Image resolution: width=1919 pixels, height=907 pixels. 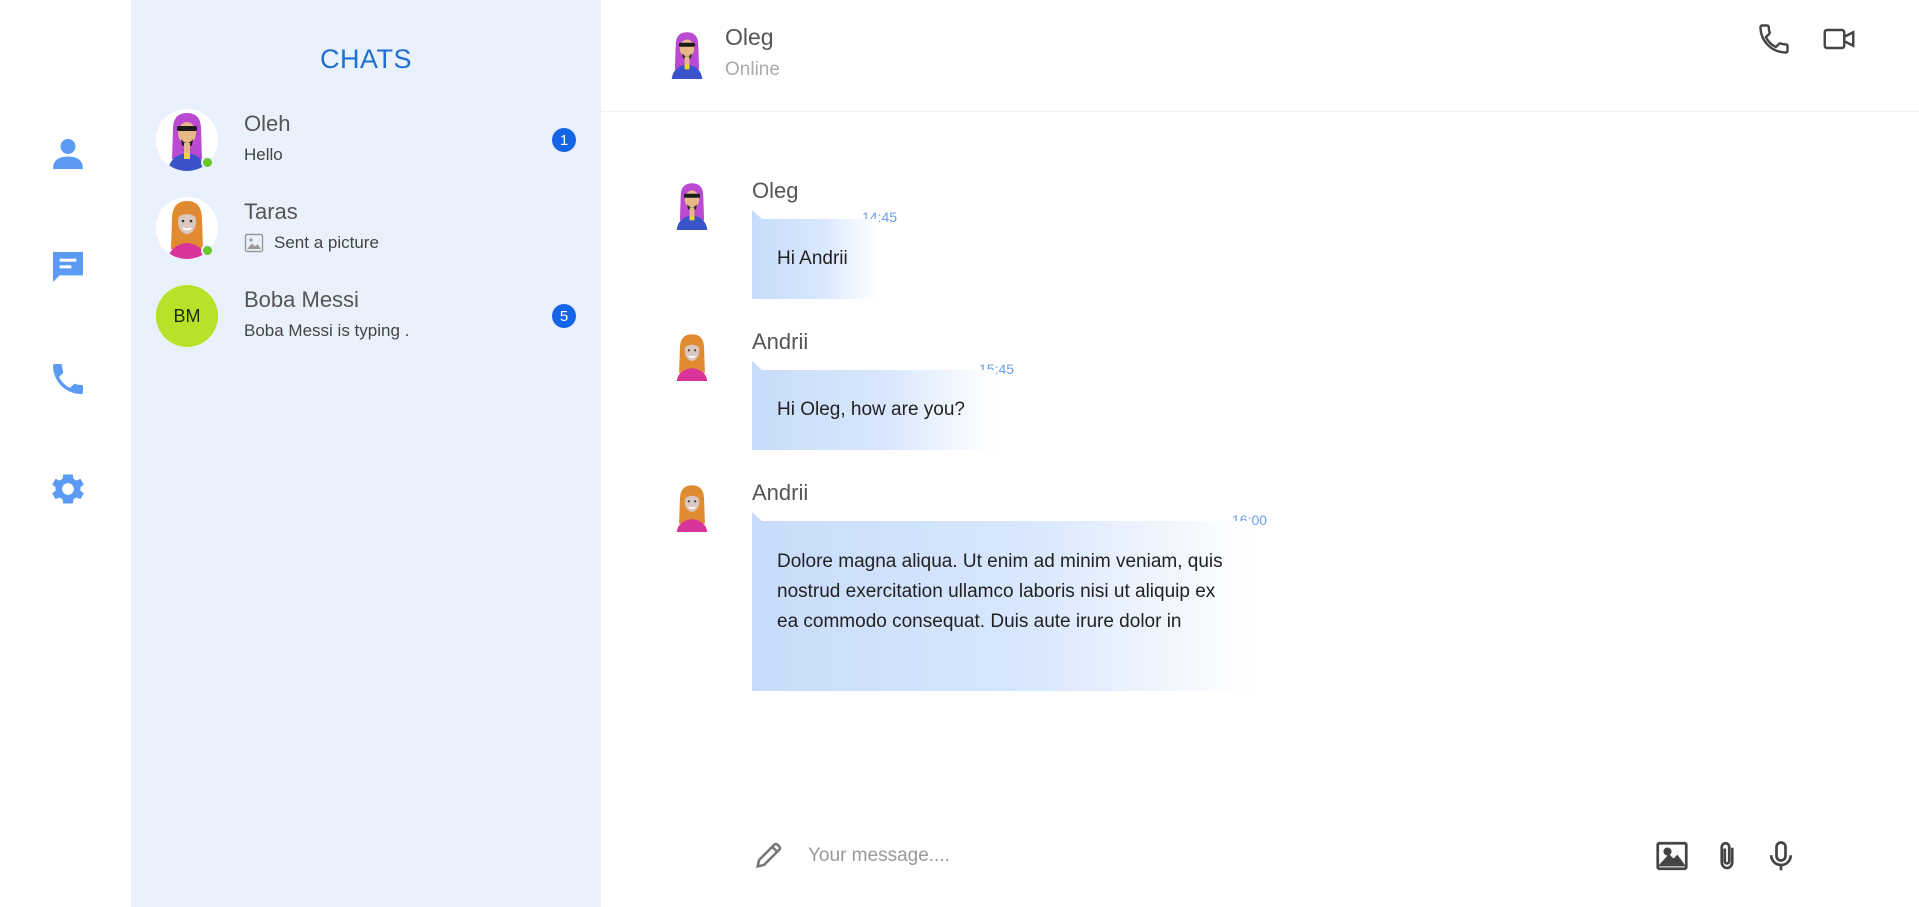 I want to click on rail-calls-button, so click(x=67, y=378).